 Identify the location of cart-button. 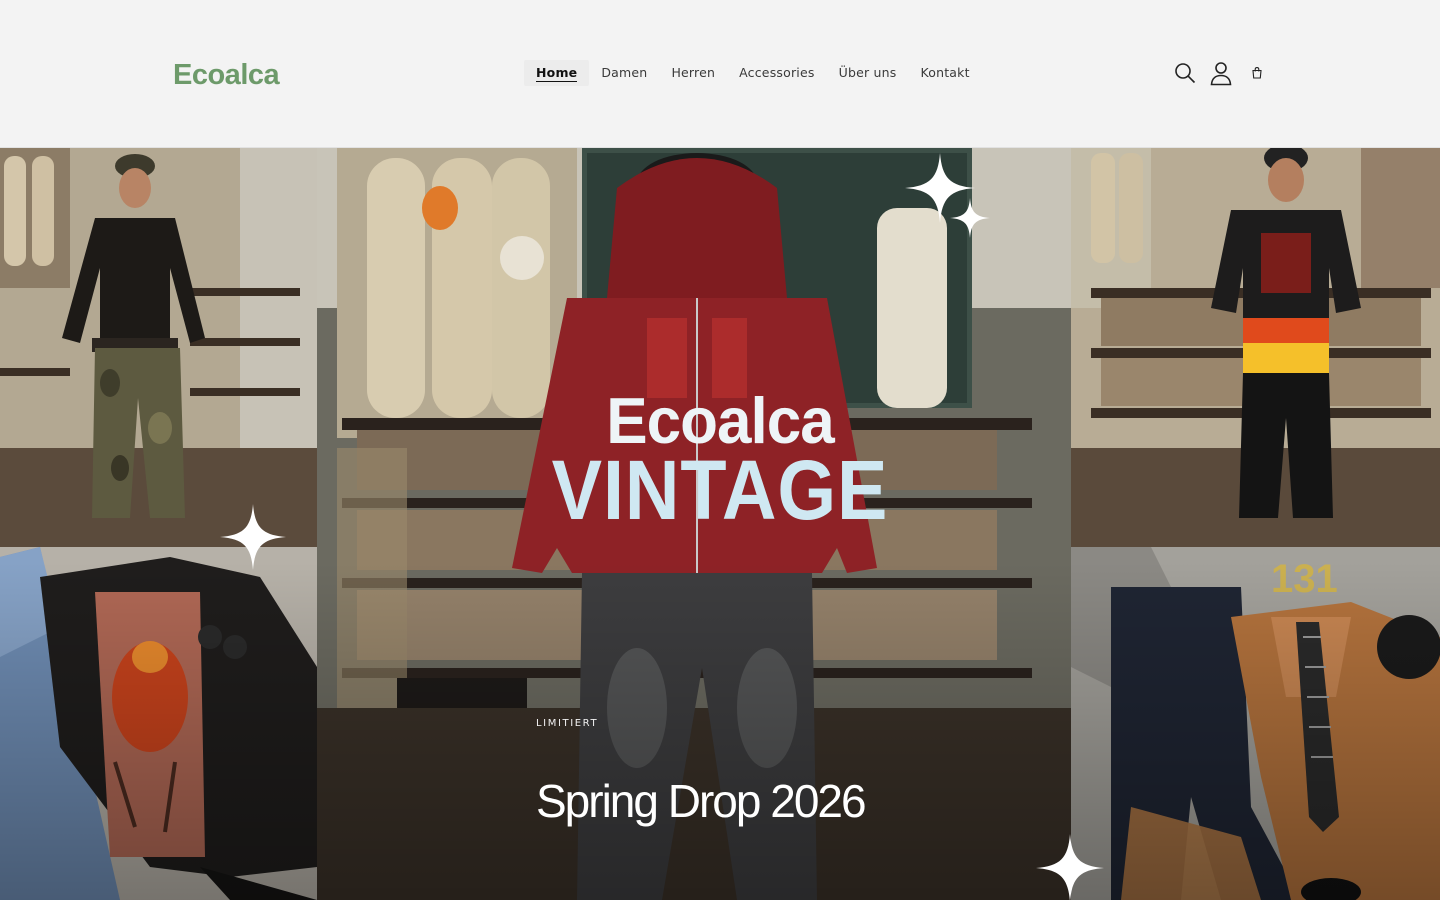
(1257, 73).